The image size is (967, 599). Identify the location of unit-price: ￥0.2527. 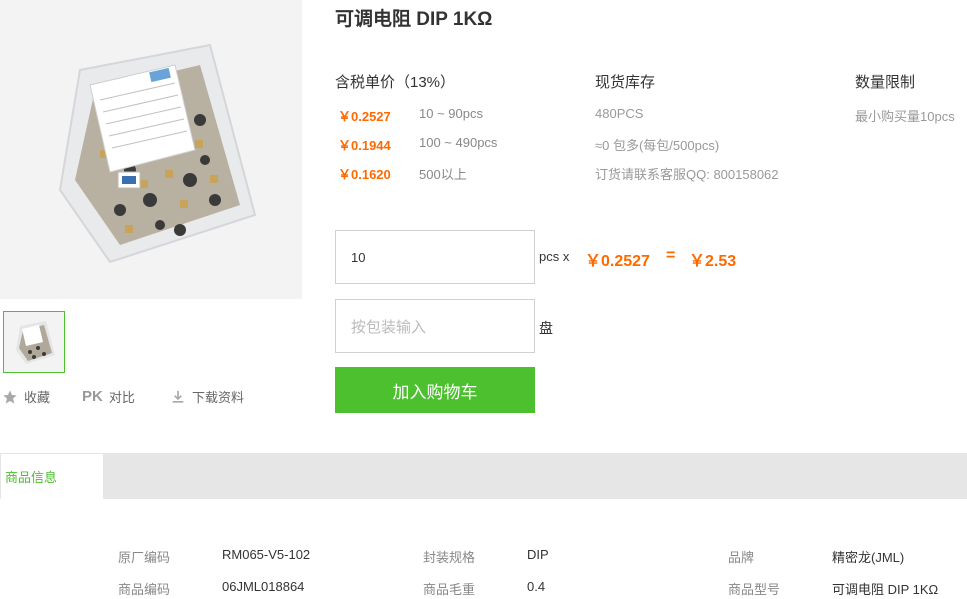
(617, 261).